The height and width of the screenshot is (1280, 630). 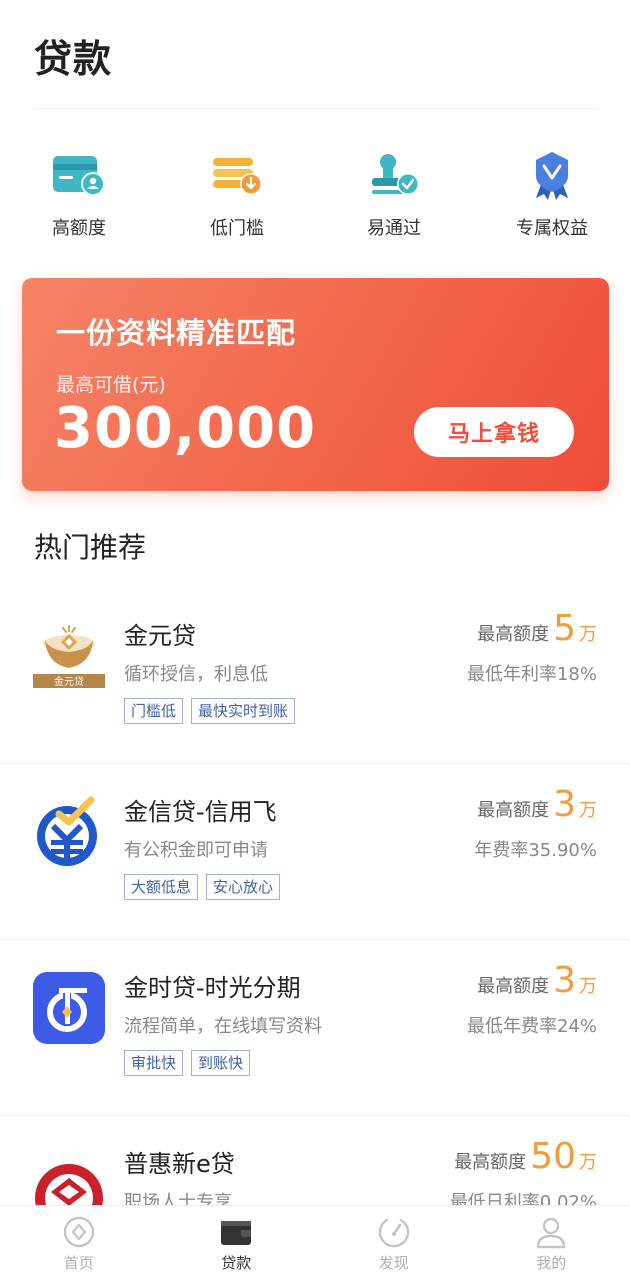 What do you see at coordinates (393, 1263) in the screenshot?
I see `tab-label: 发现` at bounding box center [393, 1263].